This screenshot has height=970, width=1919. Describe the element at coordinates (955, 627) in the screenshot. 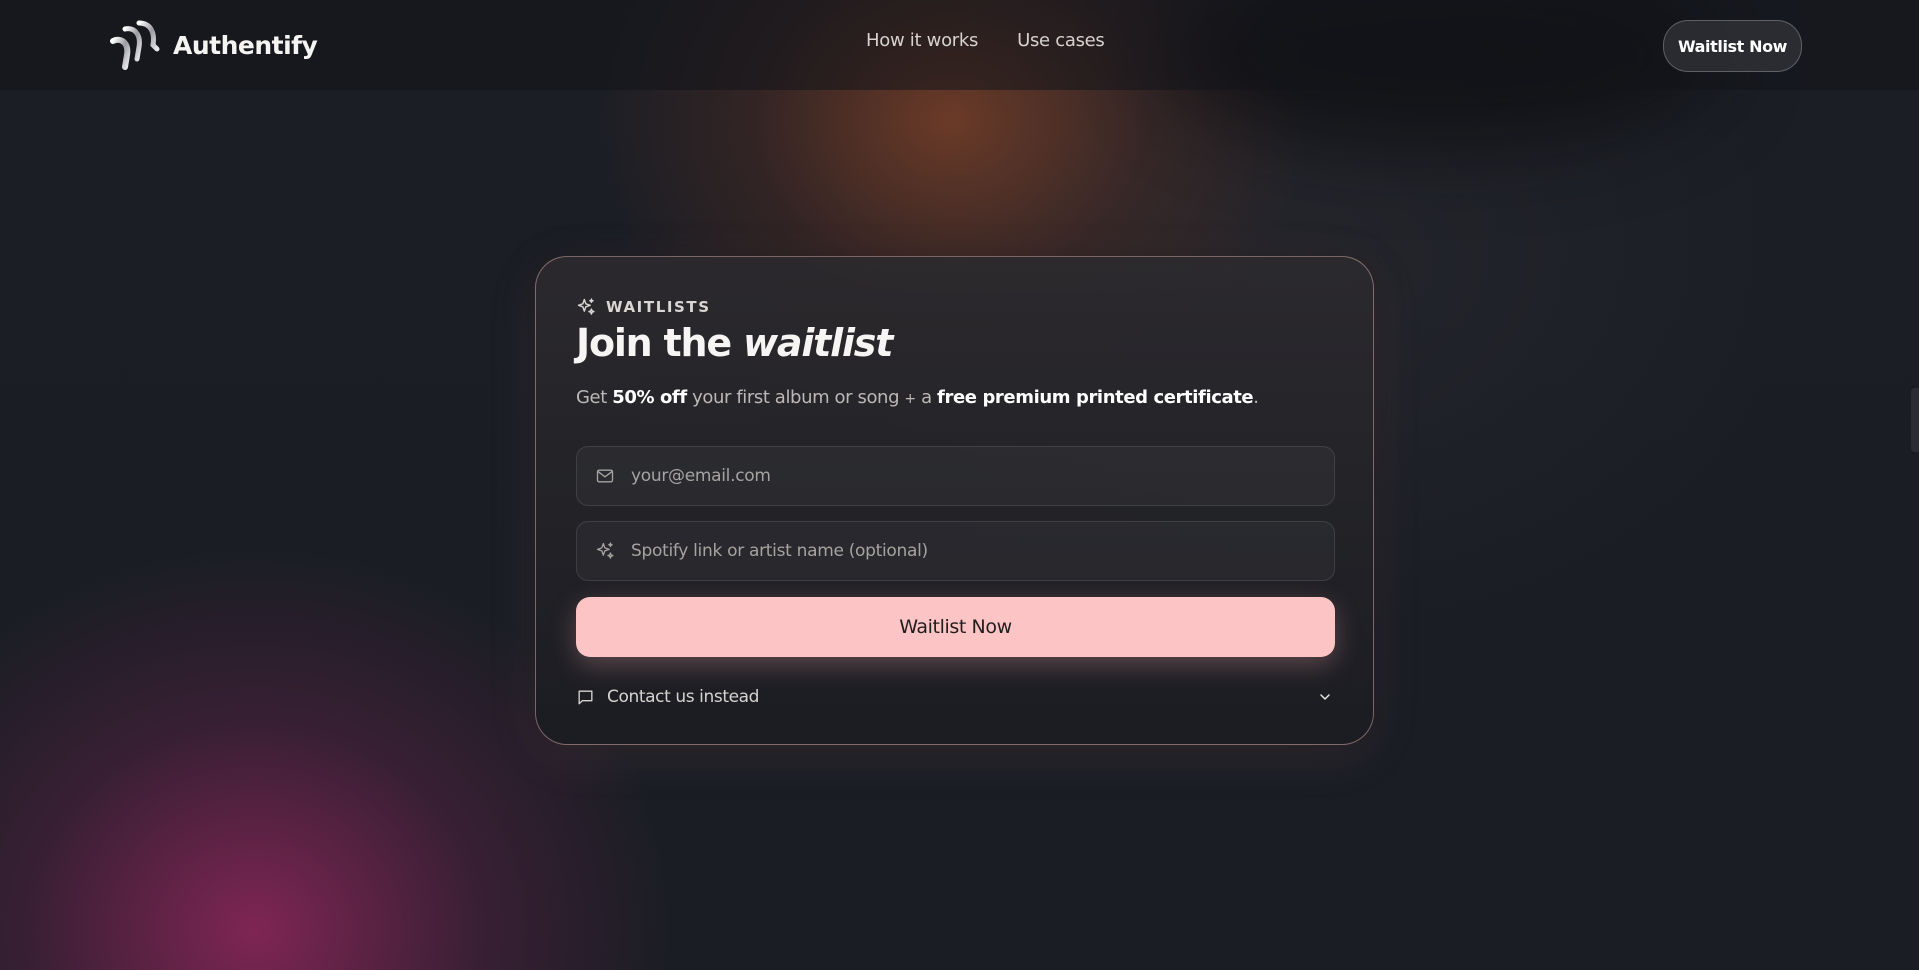

I see `waitlist-submit-button: Waitlist Now` at that location.